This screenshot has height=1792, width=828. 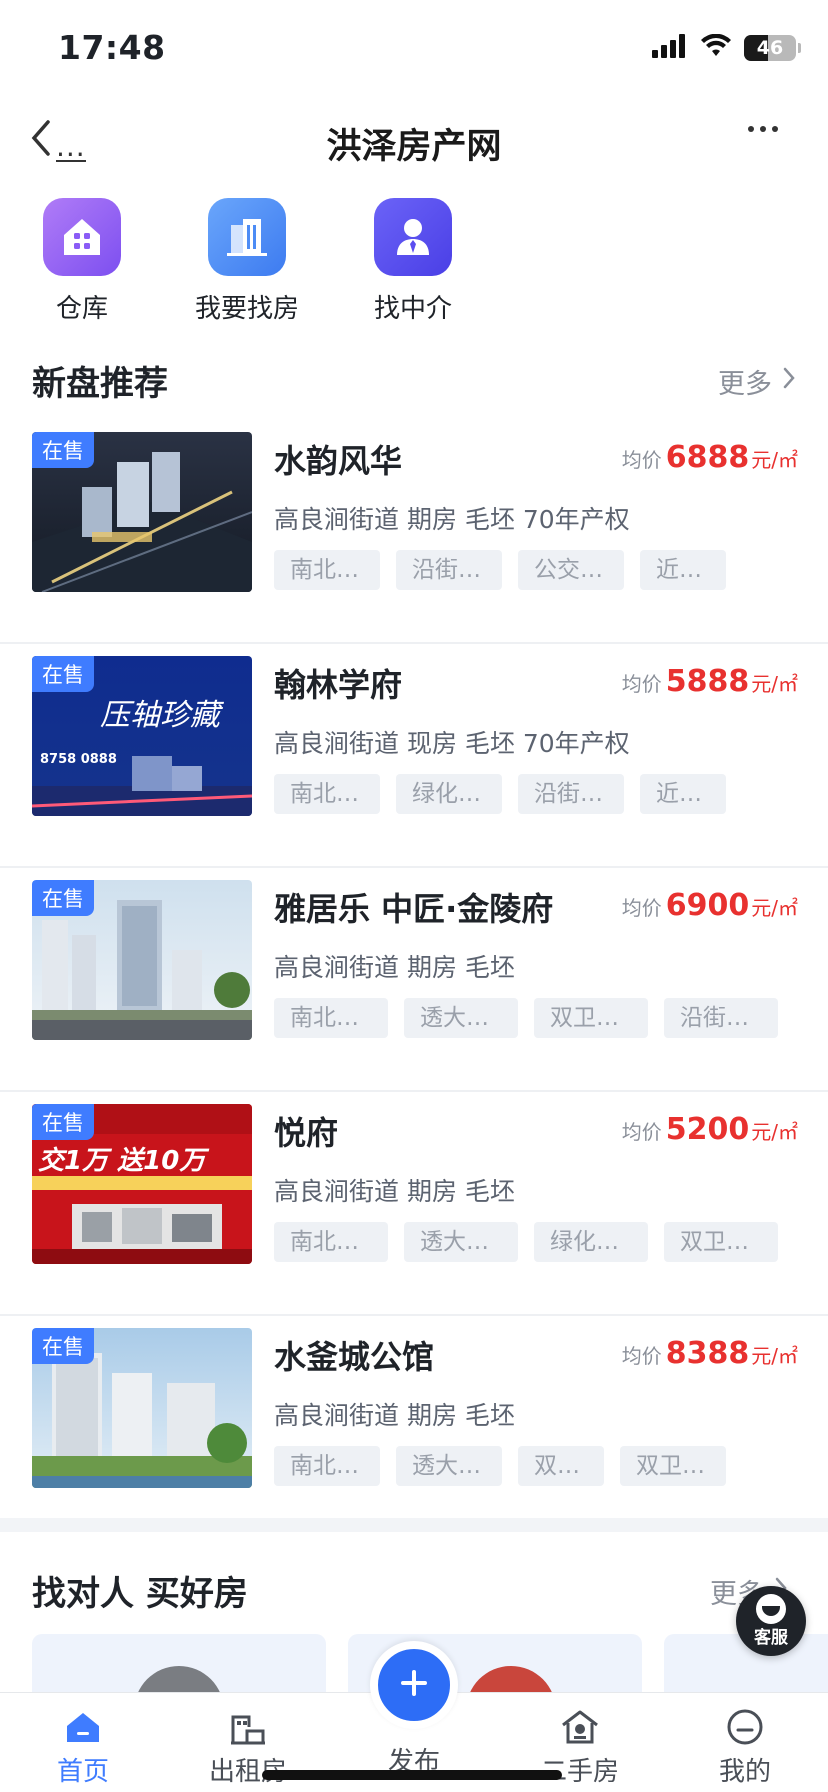 What do you see at coordinates (179, 1680) in the screenshot?
I see `avatar` at bounding box center [179, 1680].